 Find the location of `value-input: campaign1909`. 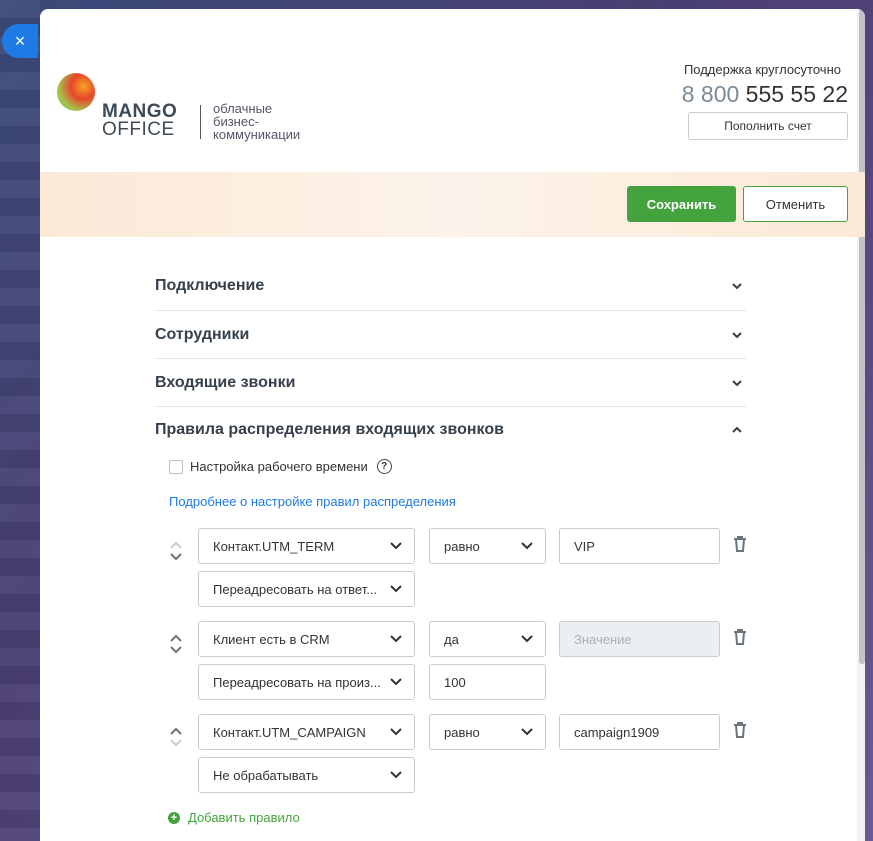

value-input: campaign1909 is located at coordinates (639, 732).